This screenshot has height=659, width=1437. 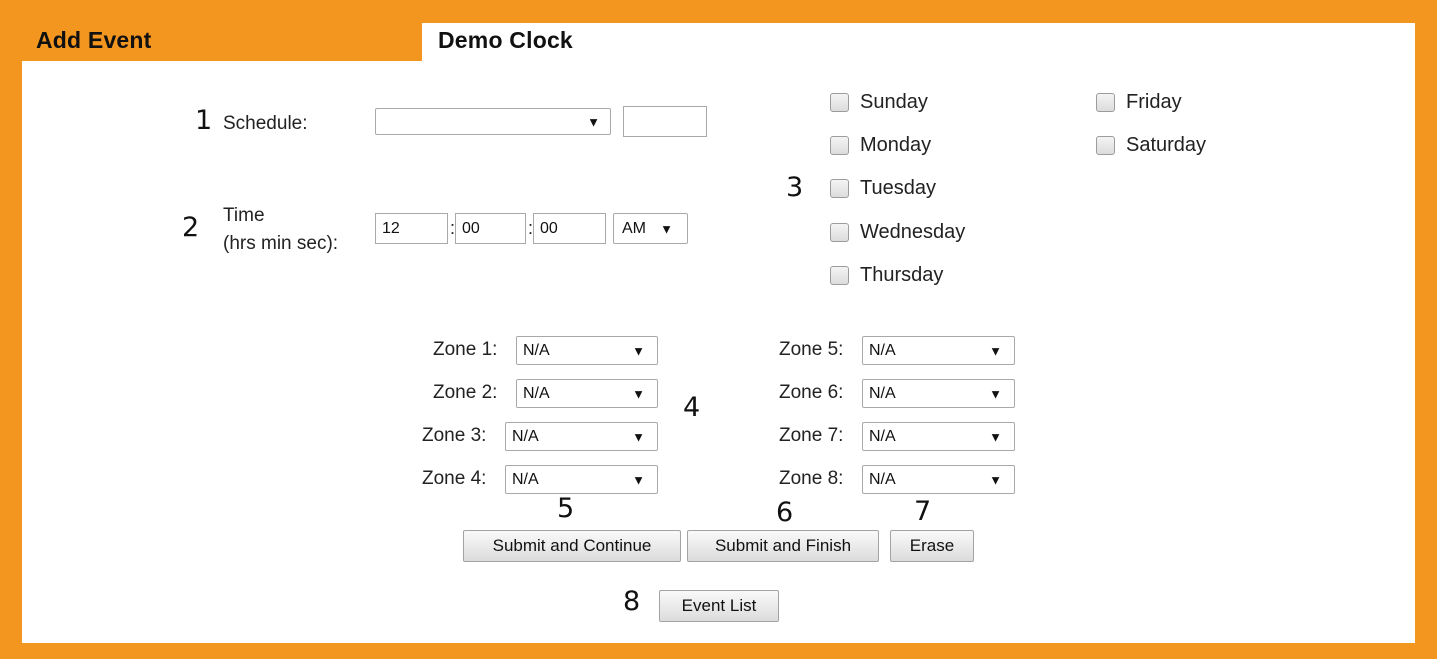 I want to click on zone-6-select: N/A ▼, so click(x=938, y=393).